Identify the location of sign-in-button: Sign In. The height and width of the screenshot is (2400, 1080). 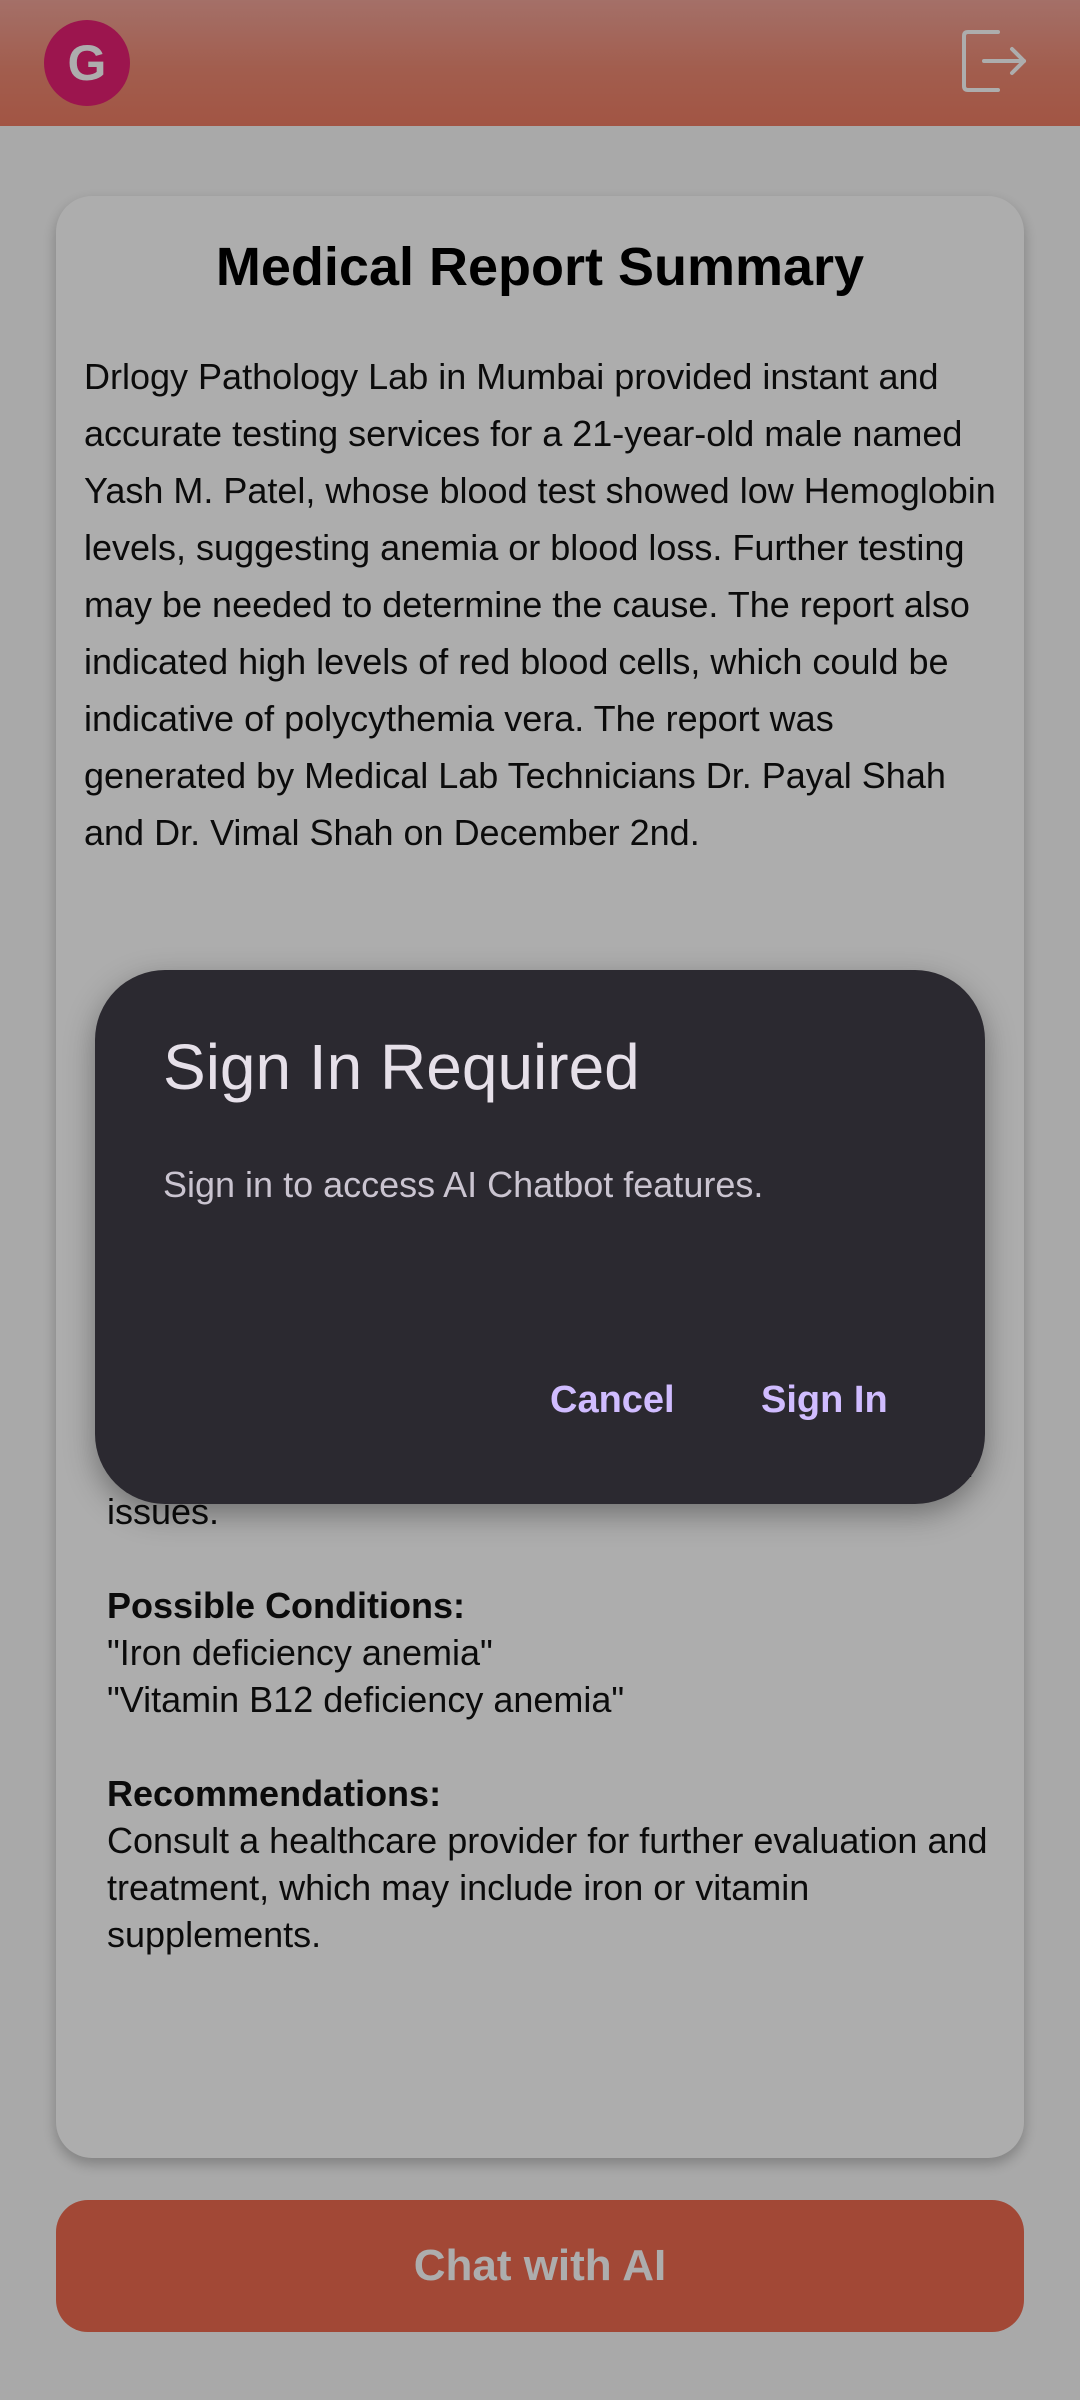
(824, 1400).